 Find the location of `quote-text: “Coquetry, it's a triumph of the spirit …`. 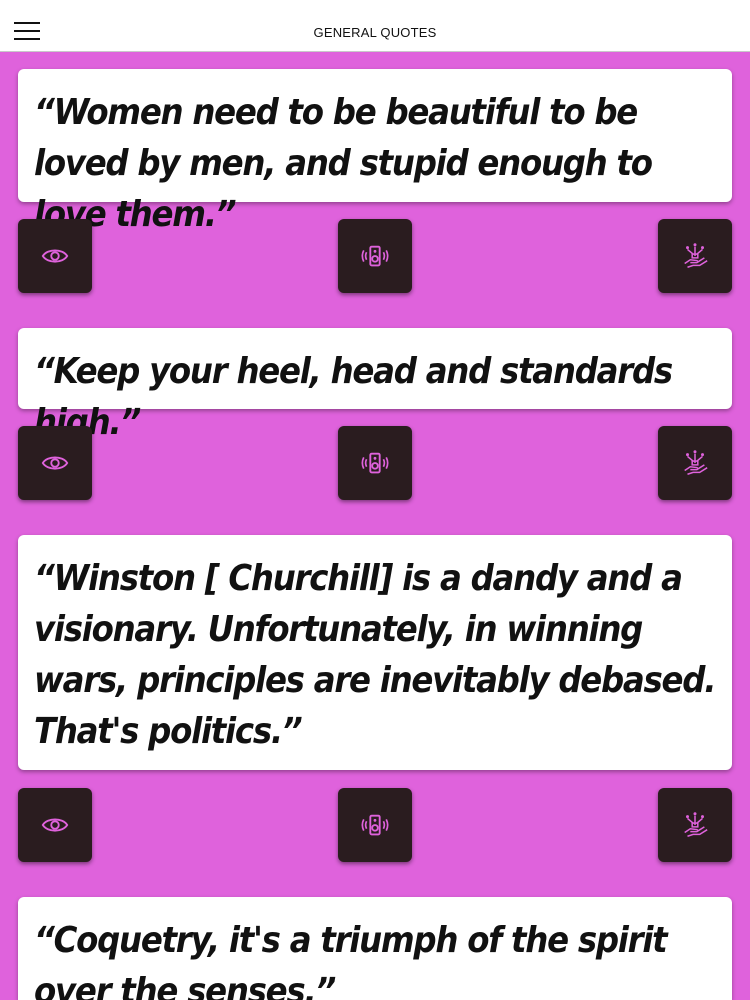

quote-text: “Coquetry, it's a triumph of the spirit … is located at coordinates (351, 960).